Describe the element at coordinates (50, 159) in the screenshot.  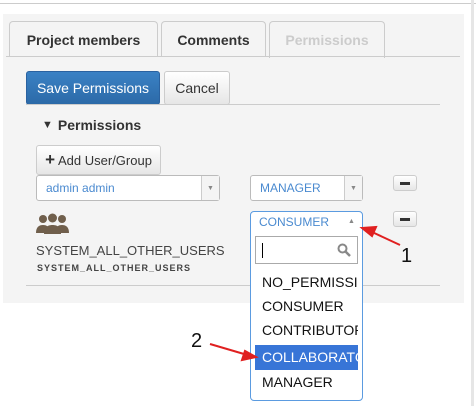
I see `plus-icon: +` at that location.